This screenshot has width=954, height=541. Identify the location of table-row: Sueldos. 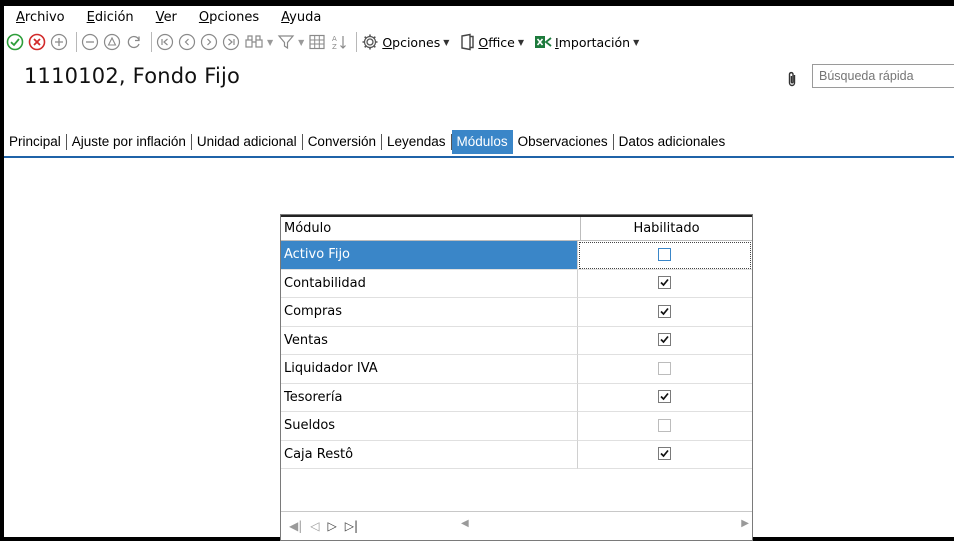
(516, 426).